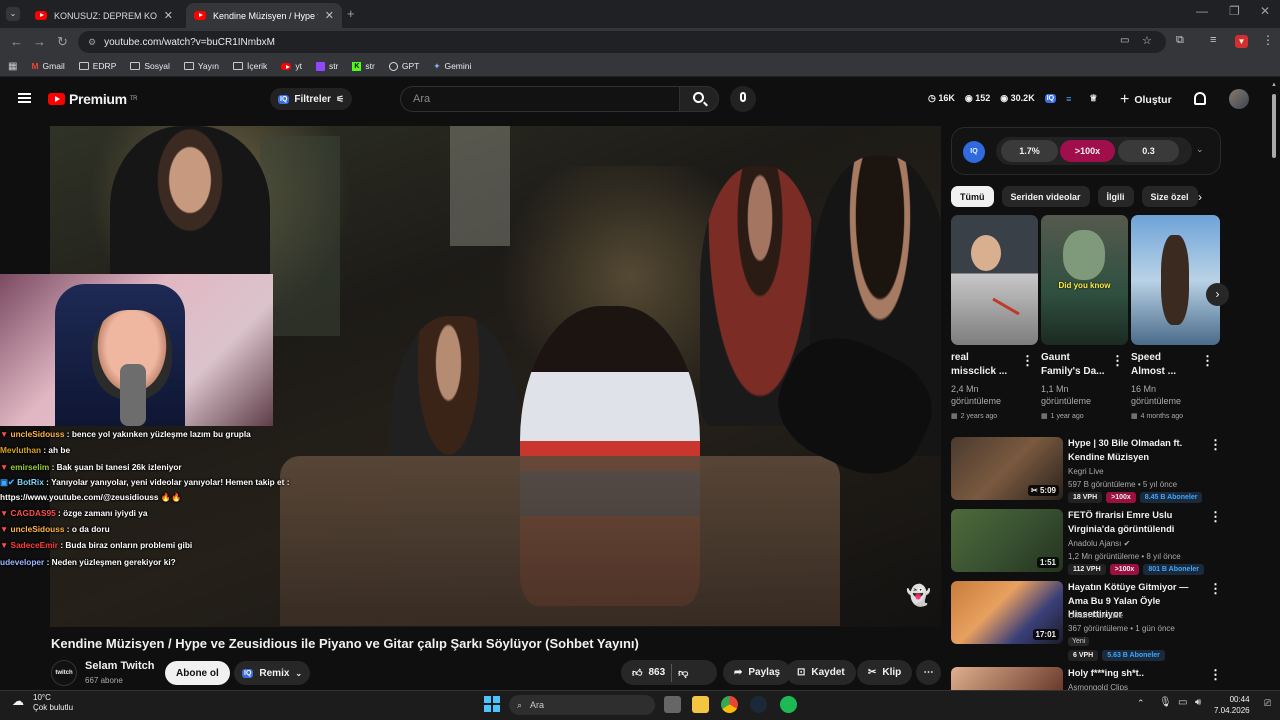 The width and height of the screenshot is (1280, 720). I want to click on short-thumbnail: Did you know, so click(1084, 280).